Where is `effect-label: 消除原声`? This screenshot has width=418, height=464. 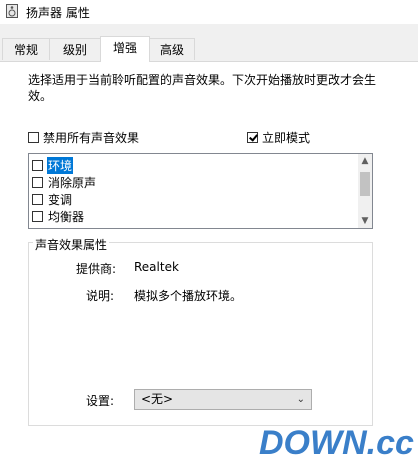 effect-label: 消除原声 is located at coordinates (72, 182).